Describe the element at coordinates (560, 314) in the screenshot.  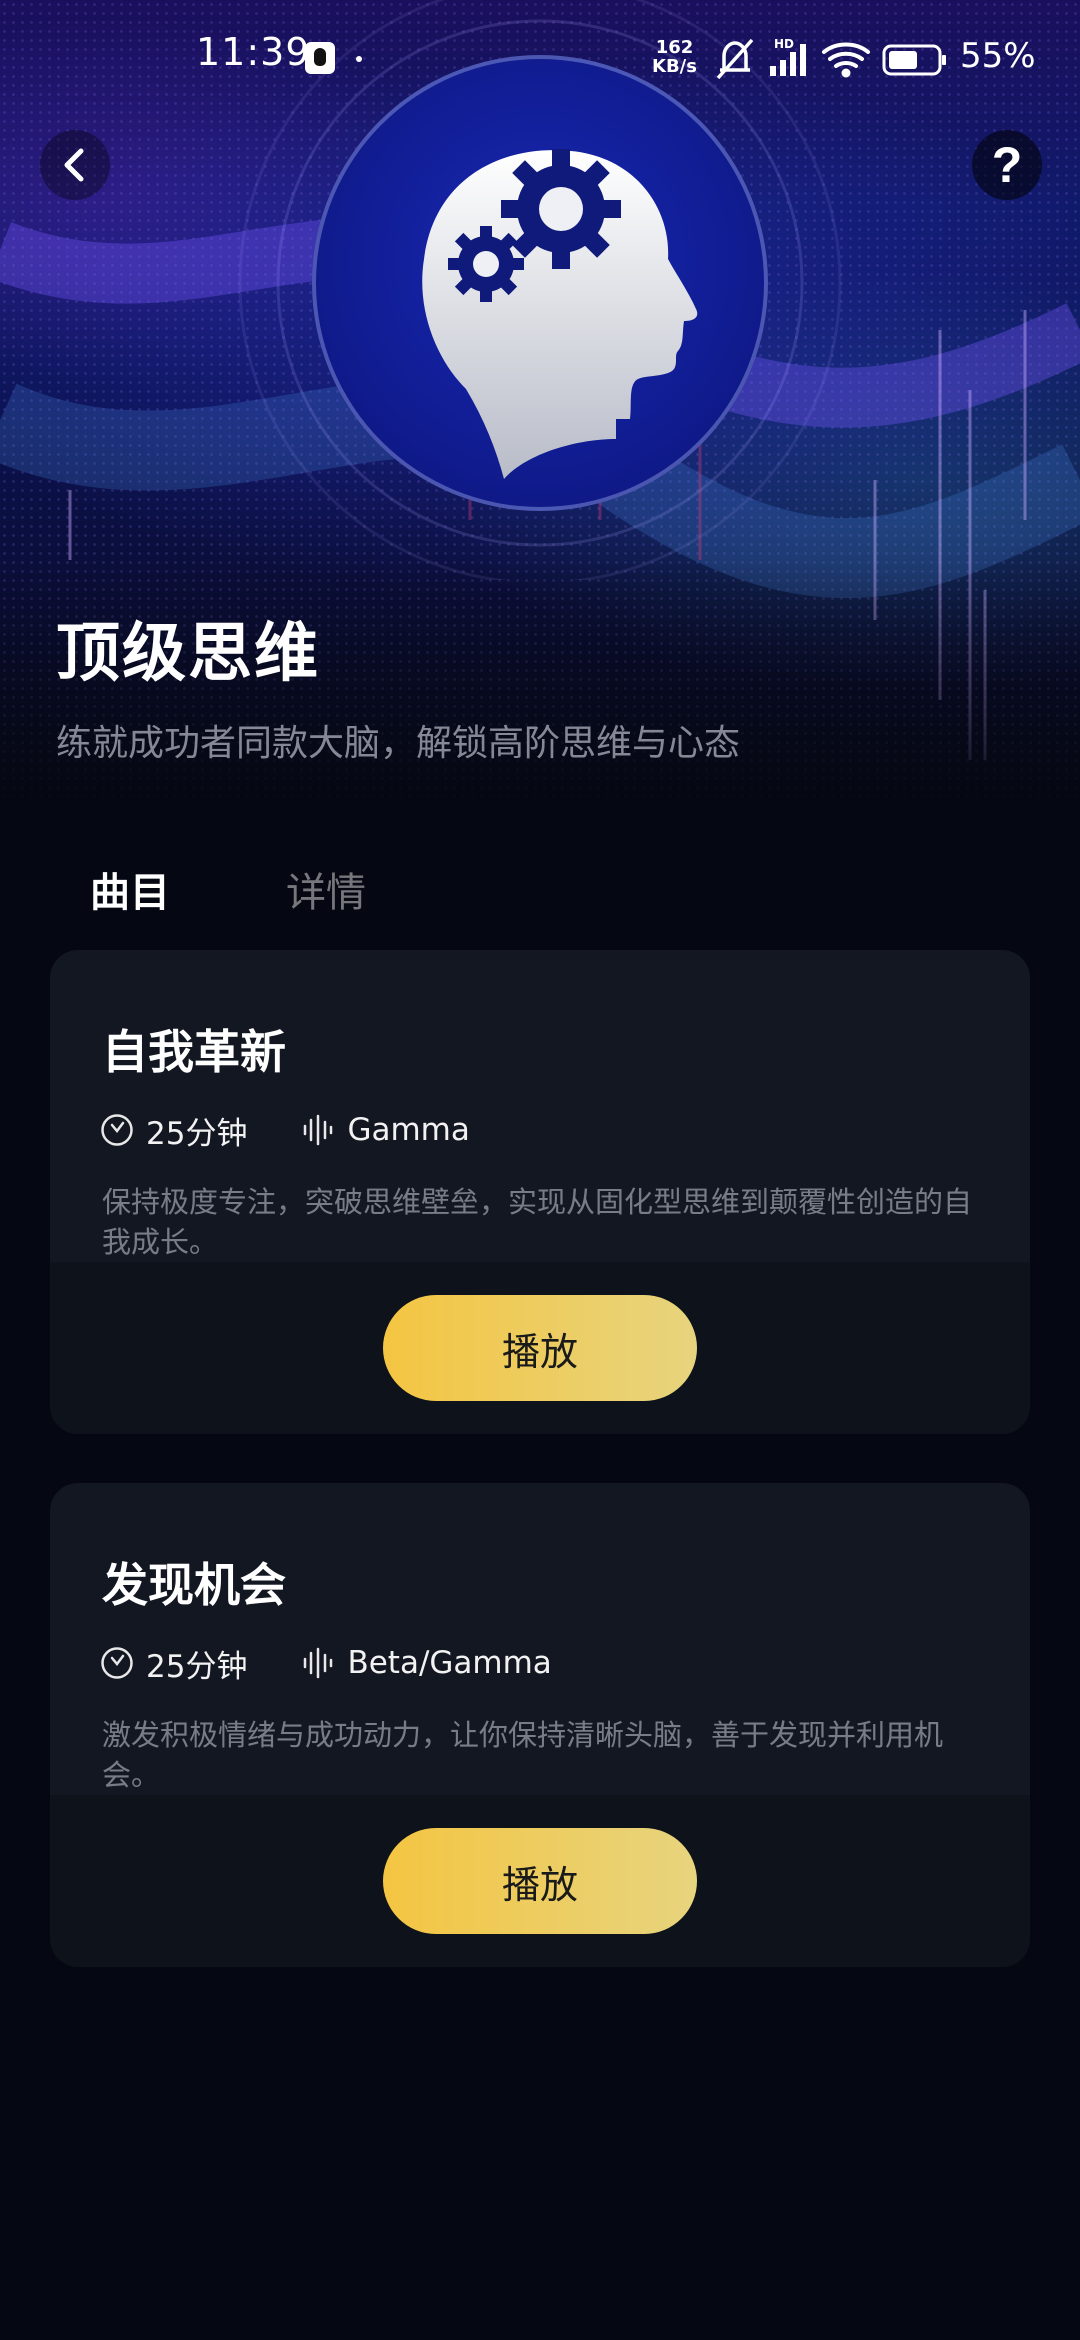
I see `brain-gears-head-icon` at that location.